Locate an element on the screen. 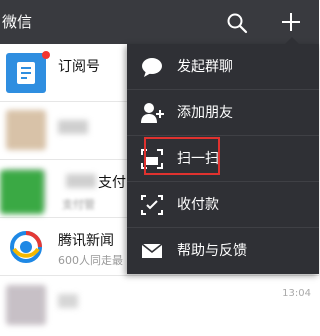 This screenshot has width=320, height=336. menu-item-payment: 收付款 is located at coordinates (223, 205).